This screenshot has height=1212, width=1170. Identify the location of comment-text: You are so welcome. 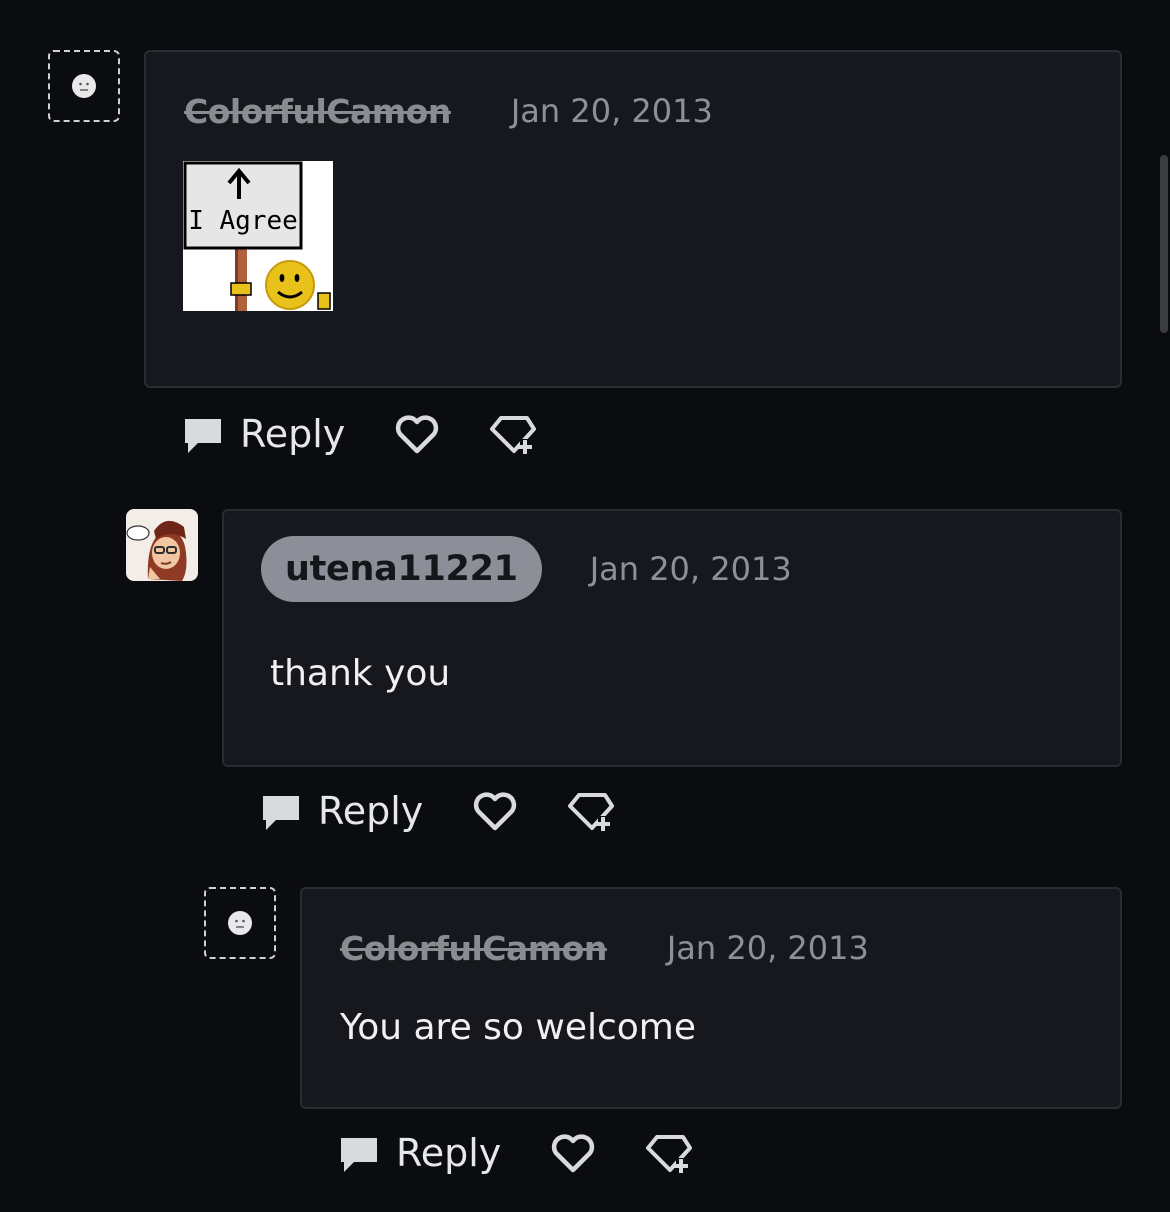
(518, 1027).